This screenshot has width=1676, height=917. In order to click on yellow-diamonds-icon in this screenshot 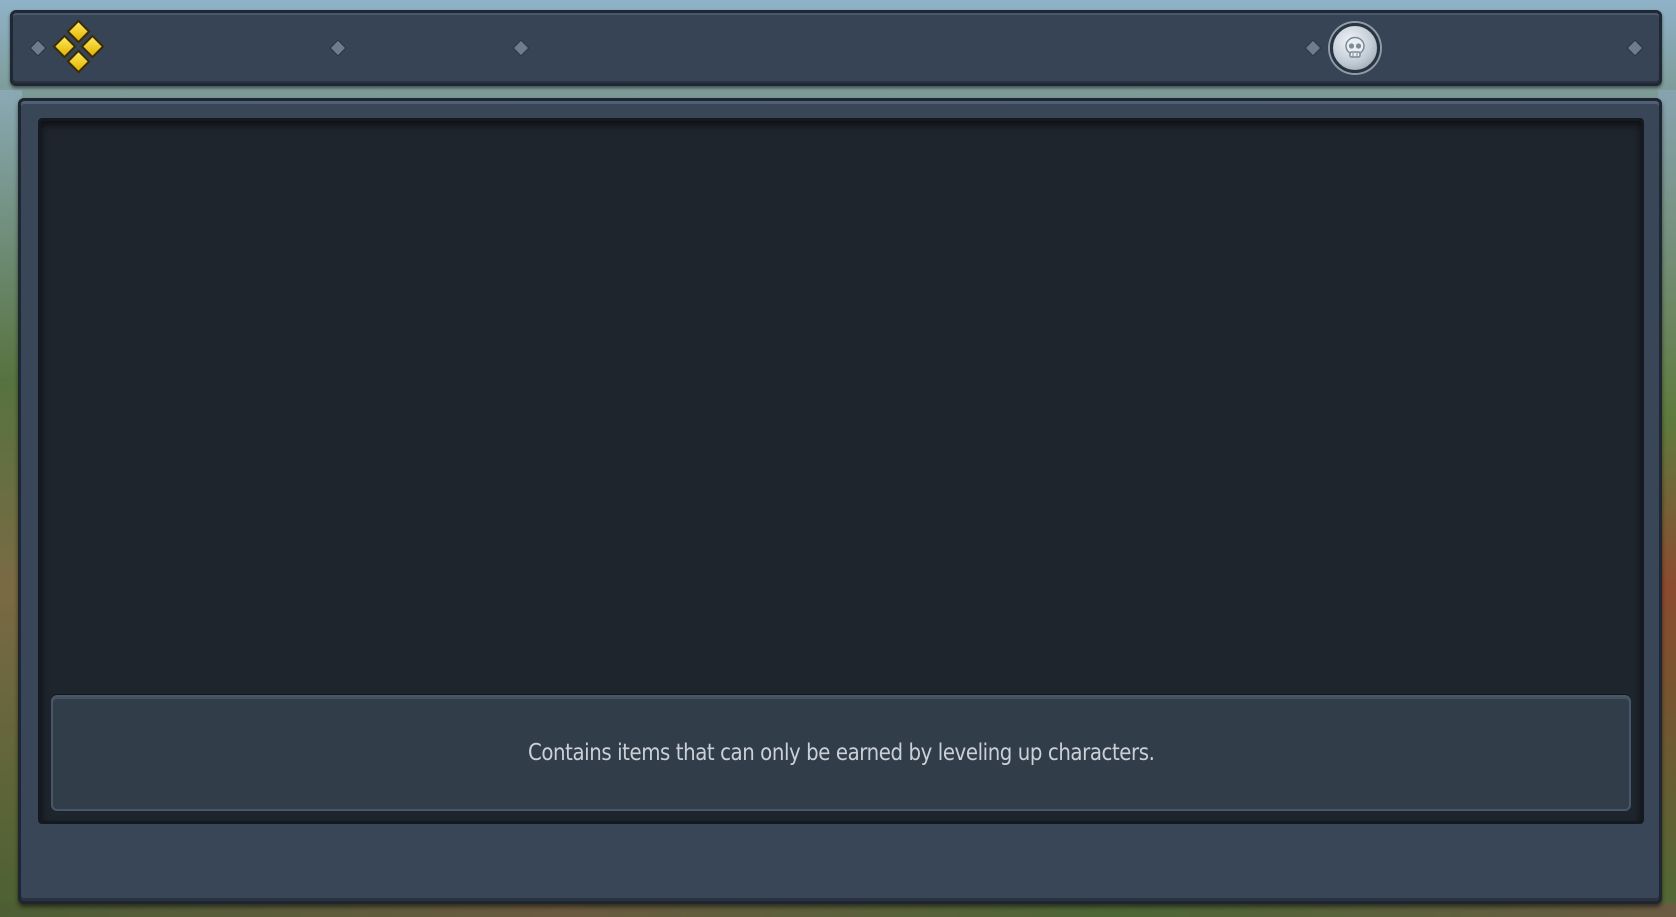, I will do `click(79, 47)`.